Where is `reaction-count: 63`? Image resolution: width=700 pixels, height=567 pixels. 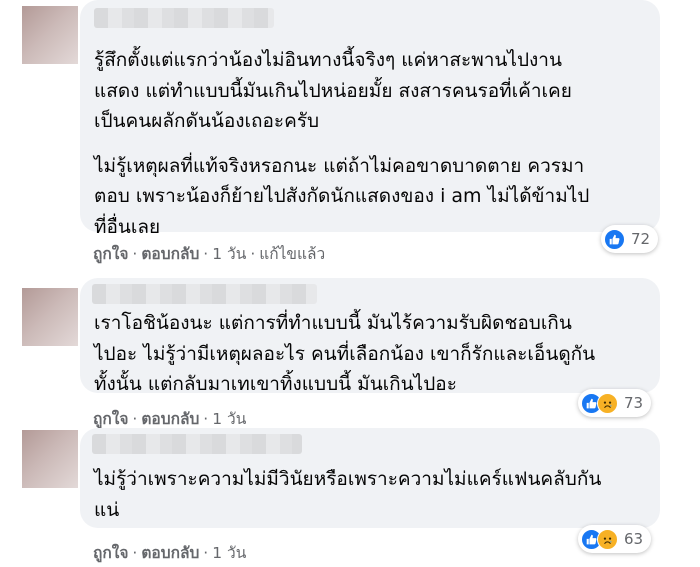 reaction-count: 63 is located at coordinates (634, 539).